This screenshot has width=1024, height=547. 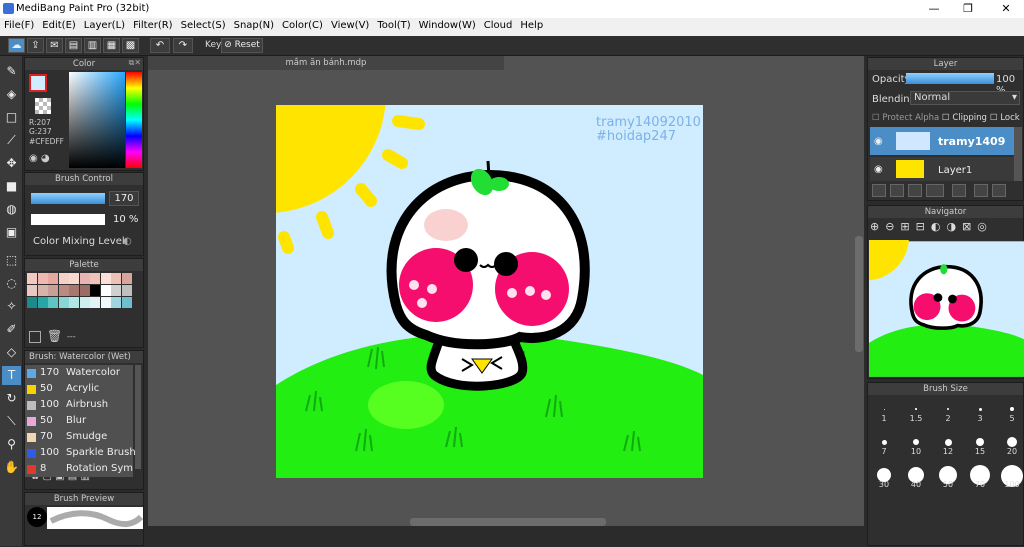 I want to click on brush-list-item: 70 Smudge, so click(x=79, y=437).